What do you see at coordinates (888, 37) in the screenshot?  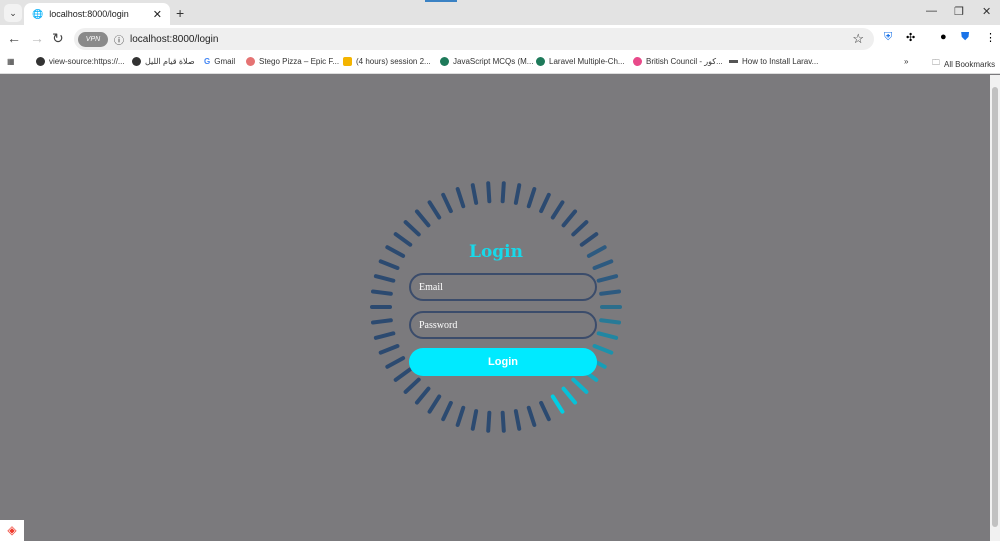 I see `shield-extension-icon: ⛨` at bounding box center [888, 37].